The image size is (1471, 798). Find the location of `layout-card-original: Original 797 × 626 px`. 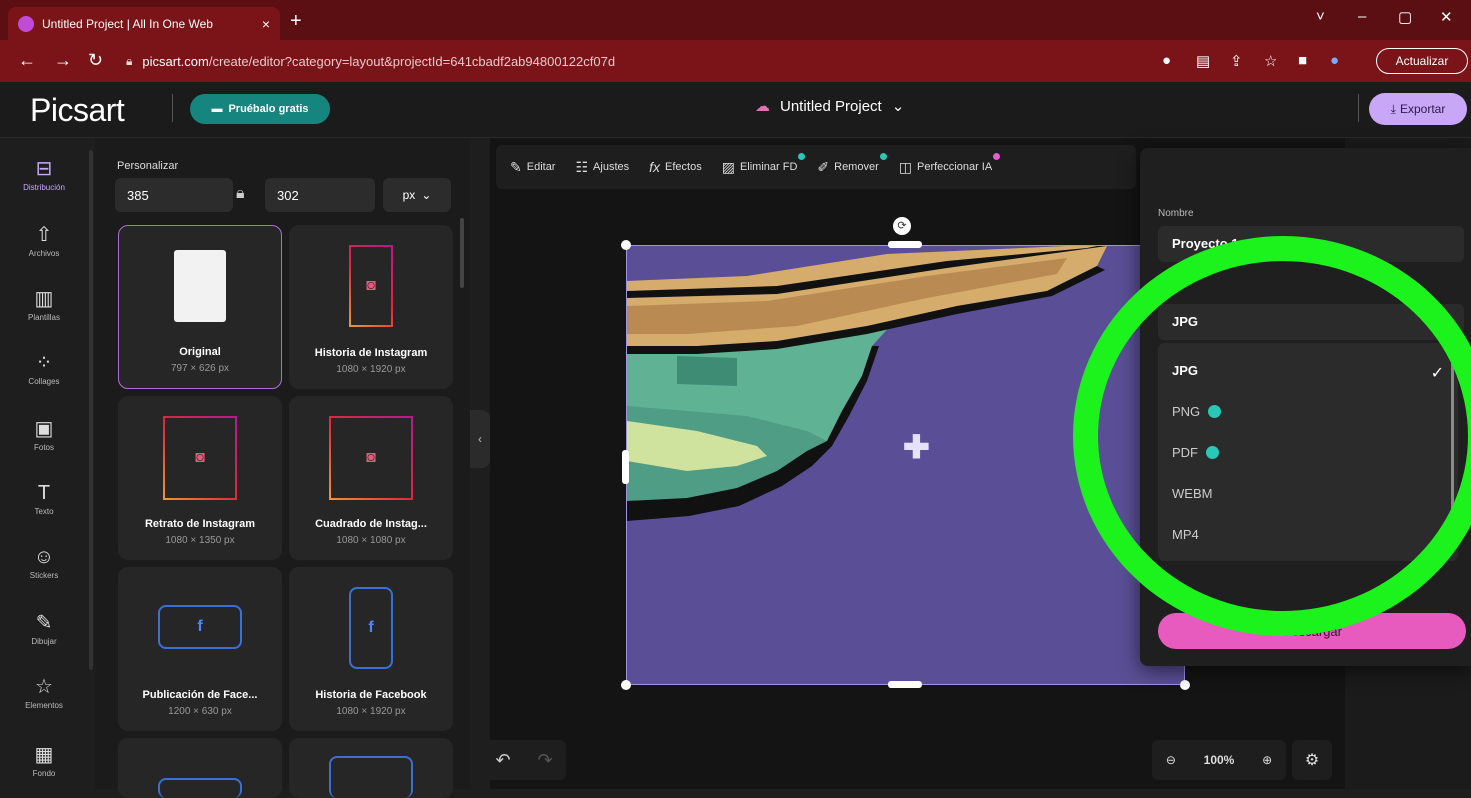

layout-card-original: Original 797 × 626 px is located at coordinates (200, 307).